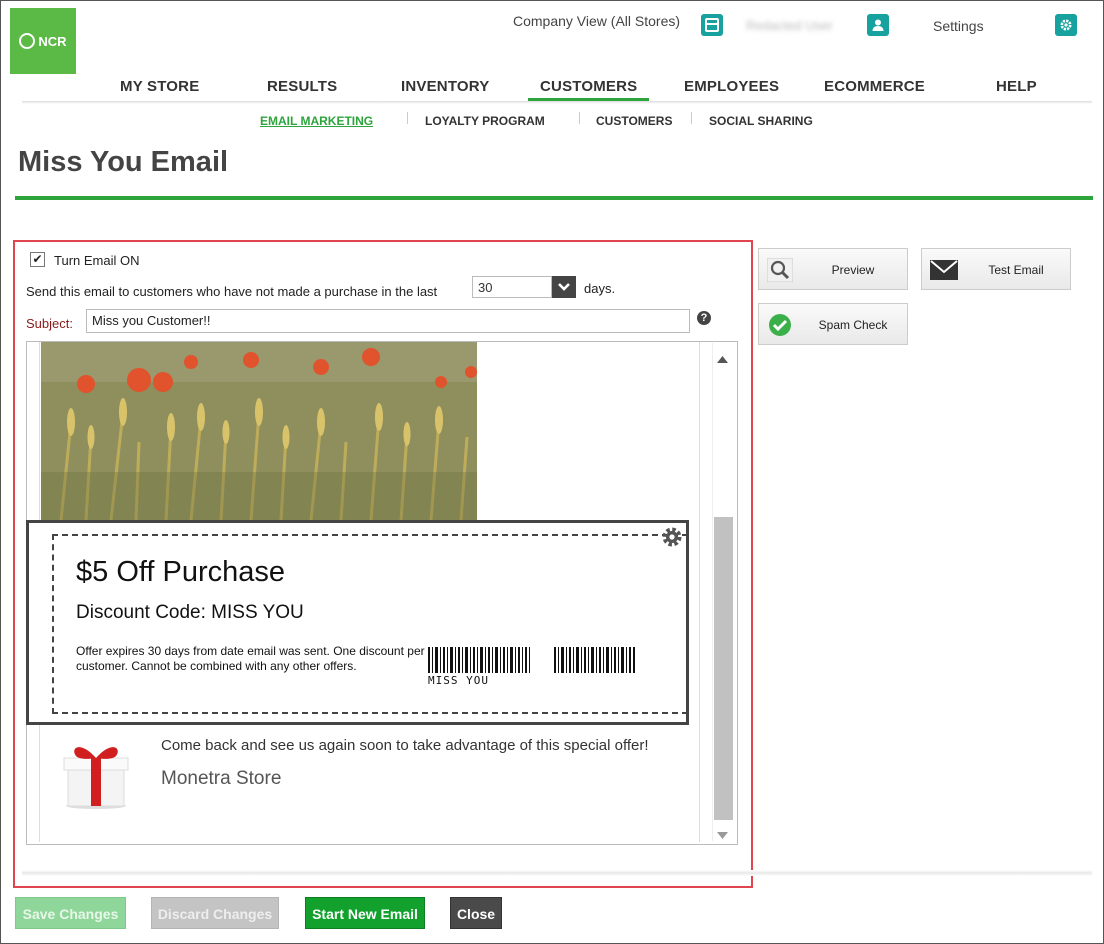 This screenshot has height=944, width=1104. What do you see at coordinates (302, 86) in the screenshot?
I see `nav-results: RESULTS` at bounding box center [302, 86].